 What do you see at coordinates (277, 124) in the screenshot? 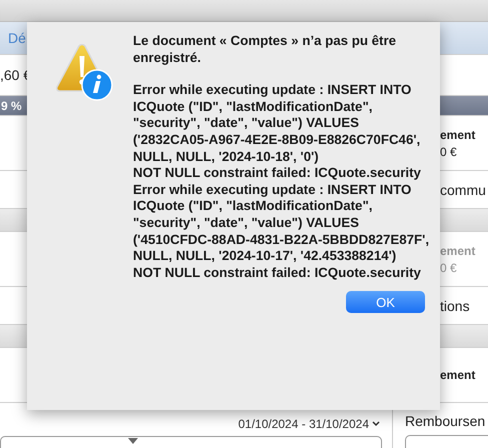
I see `error-message: Error while executing update : INSERT INTO ICQuote ("ID", "lastModificationDate", "security", "date", "value") VALUES ('2832CA05-A967-4E2E-8B09-E8826C70FC46', NULL, NULL, '2024-10-18', '0')` at bounding box center [277, 124].